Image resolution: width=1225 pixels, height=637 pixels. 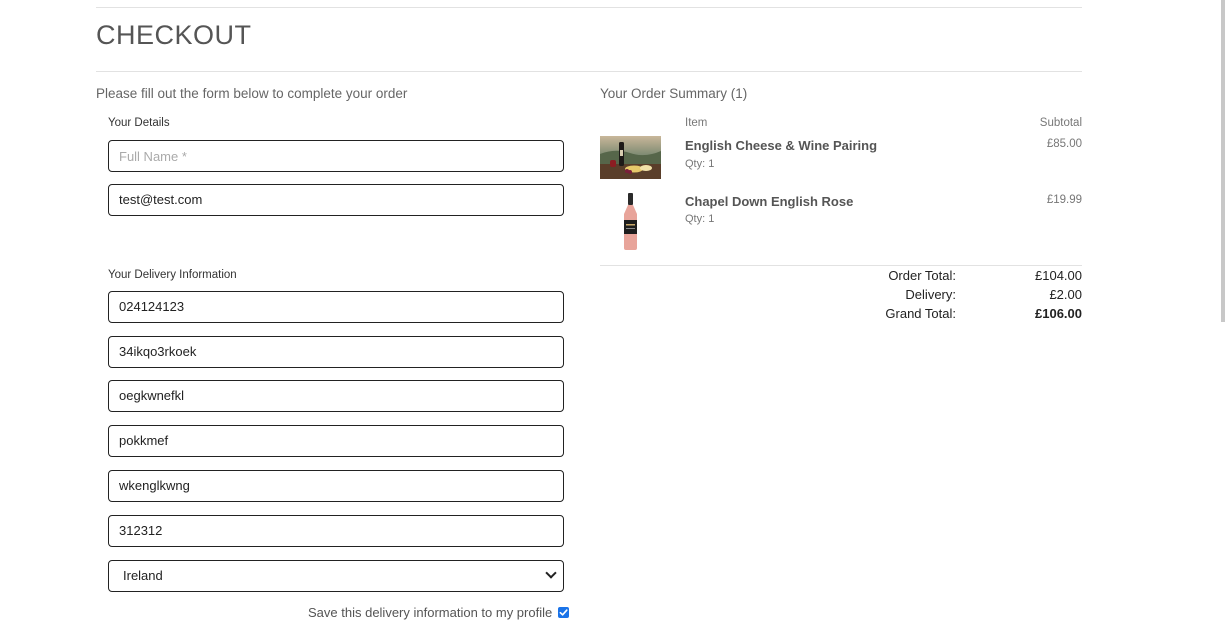 I want to click on cheese-wine-photo, so click(x=630, y=157).